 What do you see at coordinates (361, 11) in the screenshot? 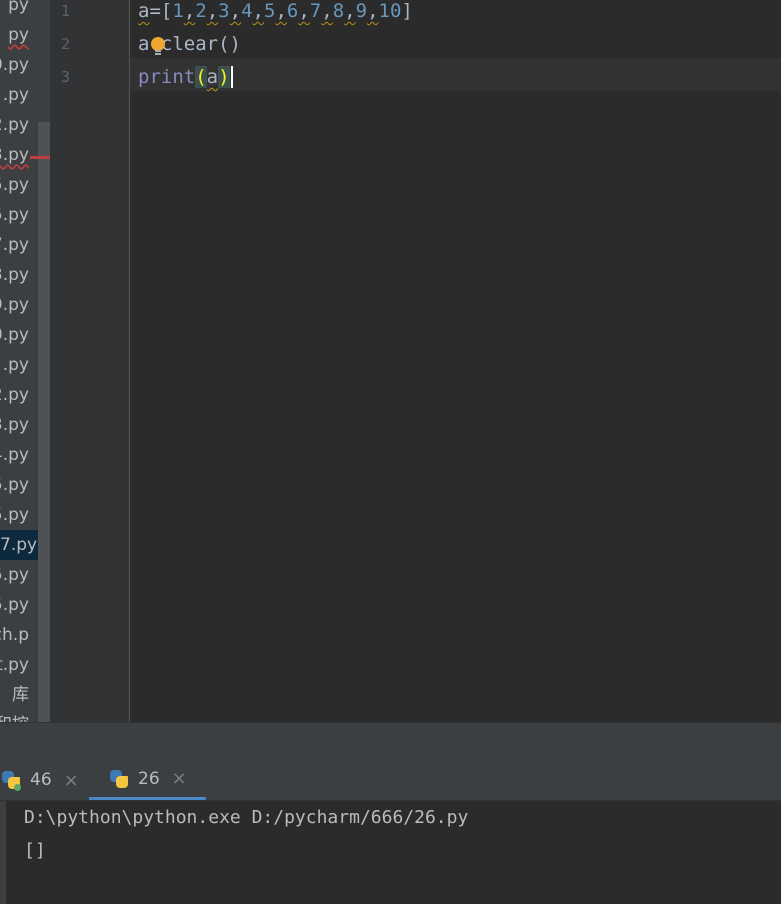
I see `number: 9` at bounding box center [361, 11].